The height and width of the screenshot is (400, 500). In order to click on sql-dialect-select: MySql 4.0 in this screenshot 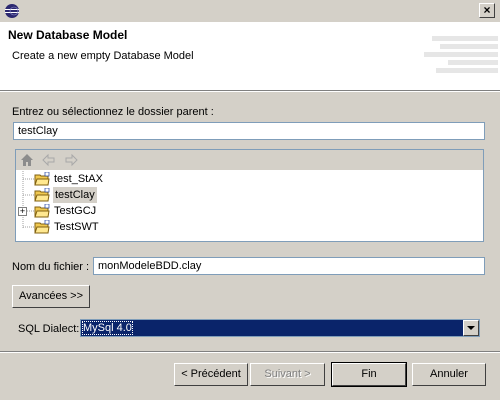, I will do `click(280, 328)`.